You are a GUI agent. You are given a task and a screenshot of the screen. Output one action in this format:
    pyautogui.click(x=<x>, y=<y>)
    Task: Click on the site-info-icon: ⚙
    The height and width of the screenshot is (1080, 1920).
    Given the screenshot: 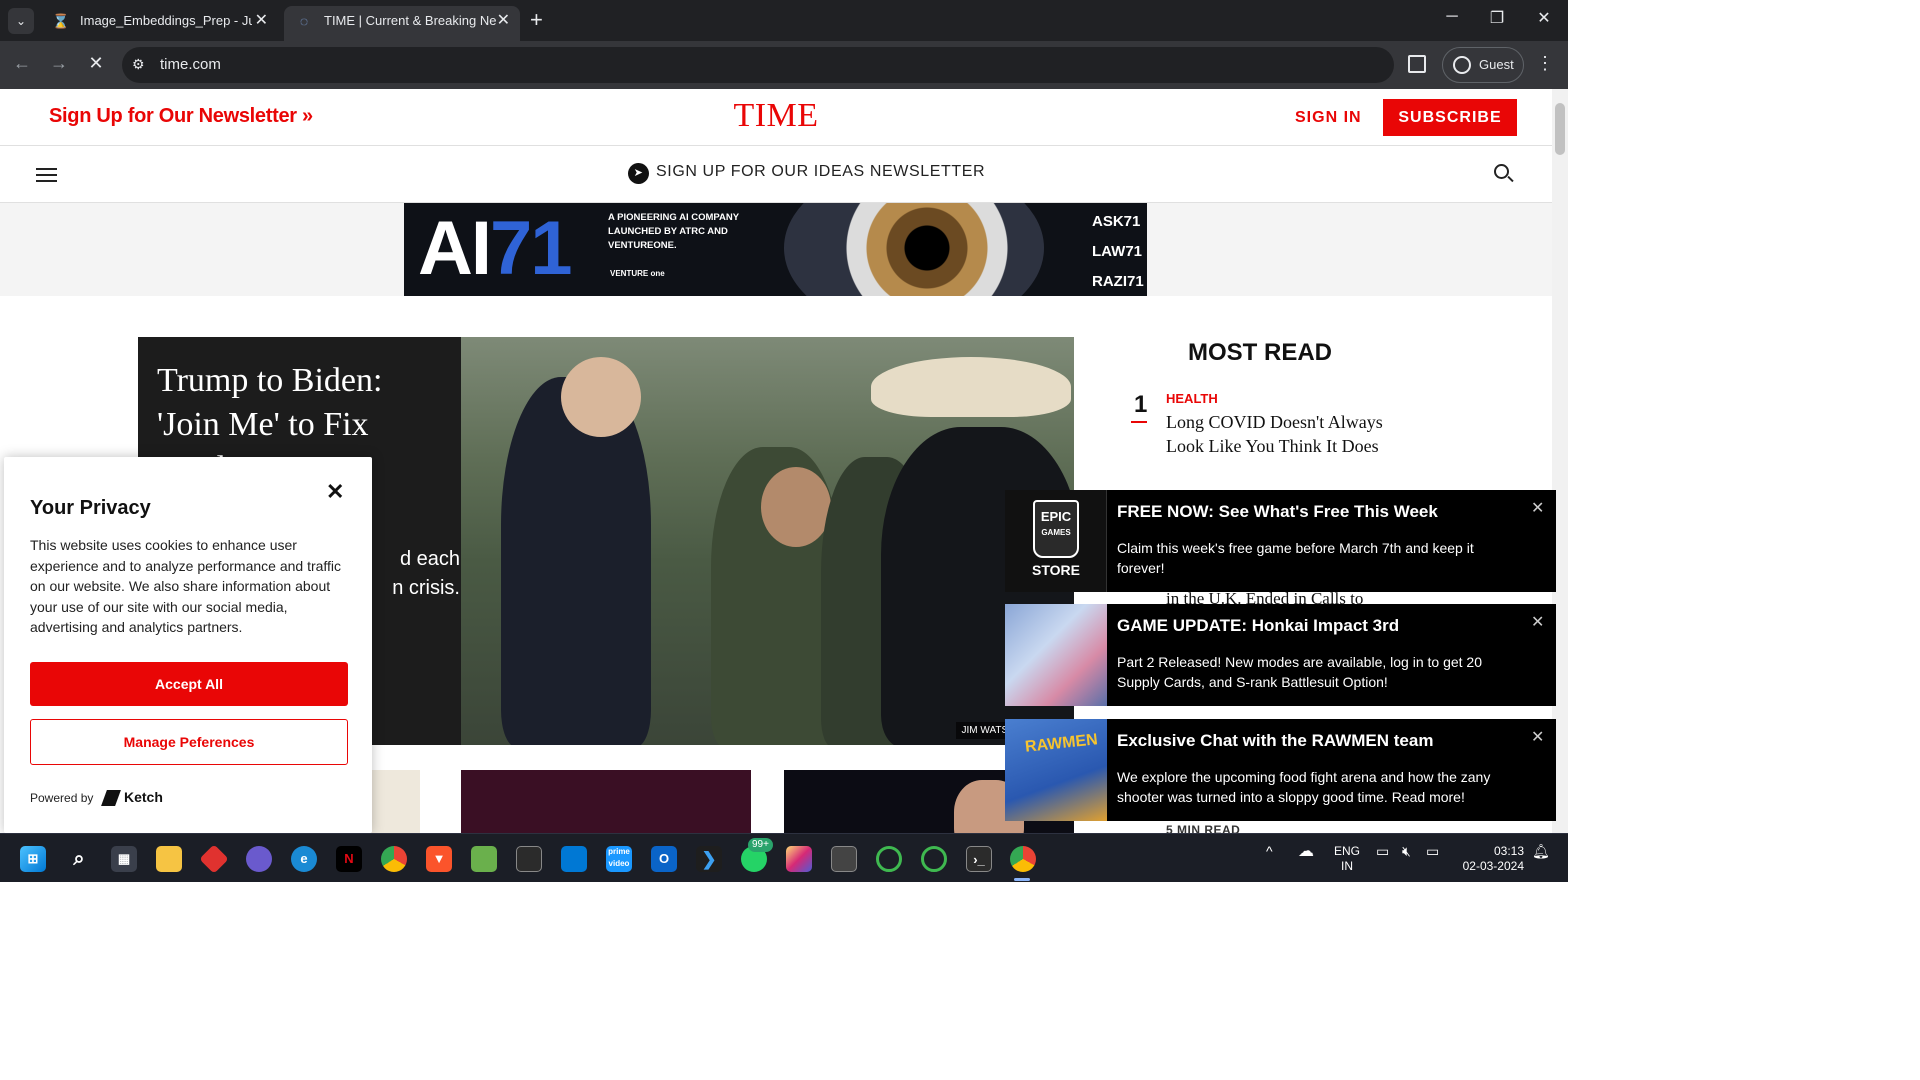 What is the action you would take?
    pyautogui.click(x=138, y=64)
    